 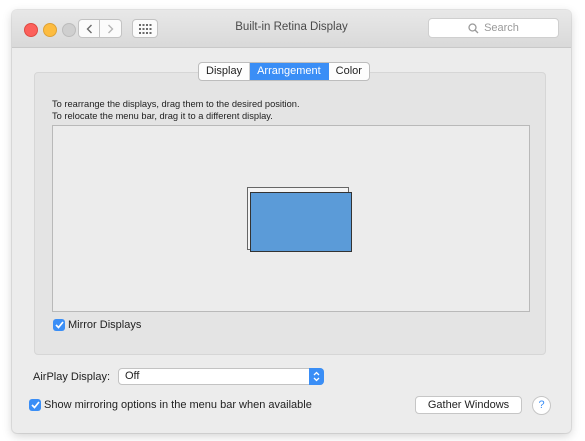 I want to click on mirror-displays-checkbox, so click(x=59, y=325).